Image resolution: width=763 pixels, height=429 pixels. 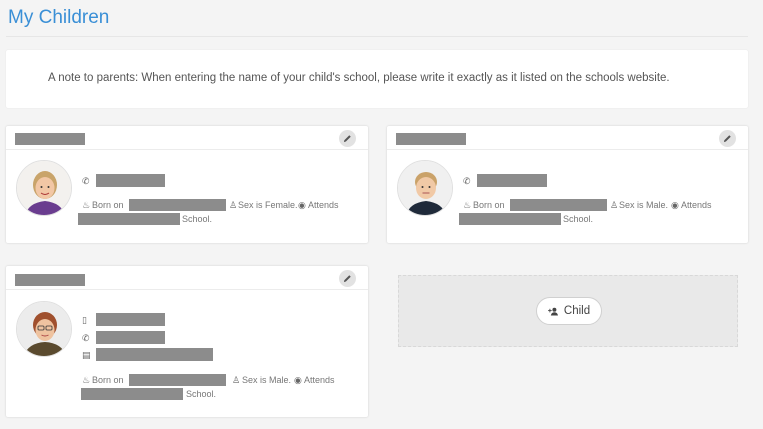 I want to click on add-person-icon, so click(x=552, y=311).